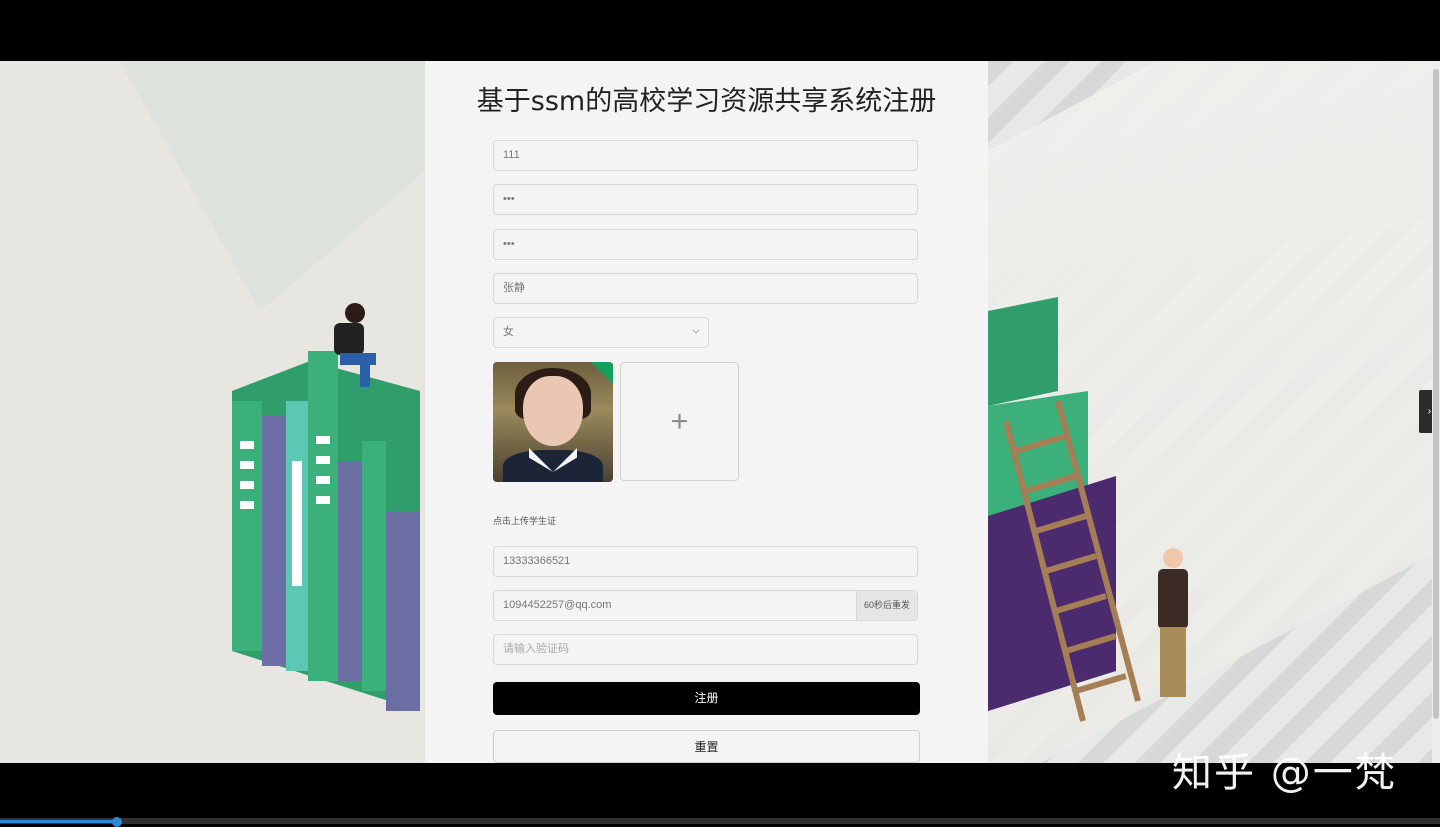 The image size is (1440, 827). What do you see at coordinates (706, 101) in the screenshot?
I see `page-title: 基于ssm的高校学习资源共享系统注册` at bounding box center [706, 101].